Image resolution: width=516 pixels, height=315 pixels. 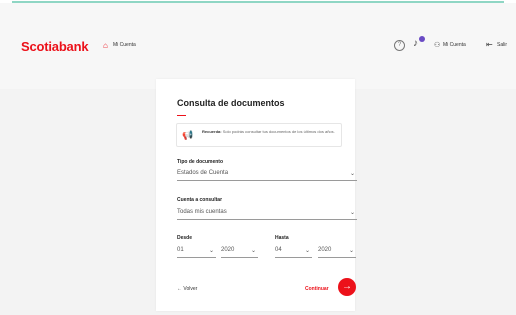 I want to click on notification-badge, so click(x=422, y=39).